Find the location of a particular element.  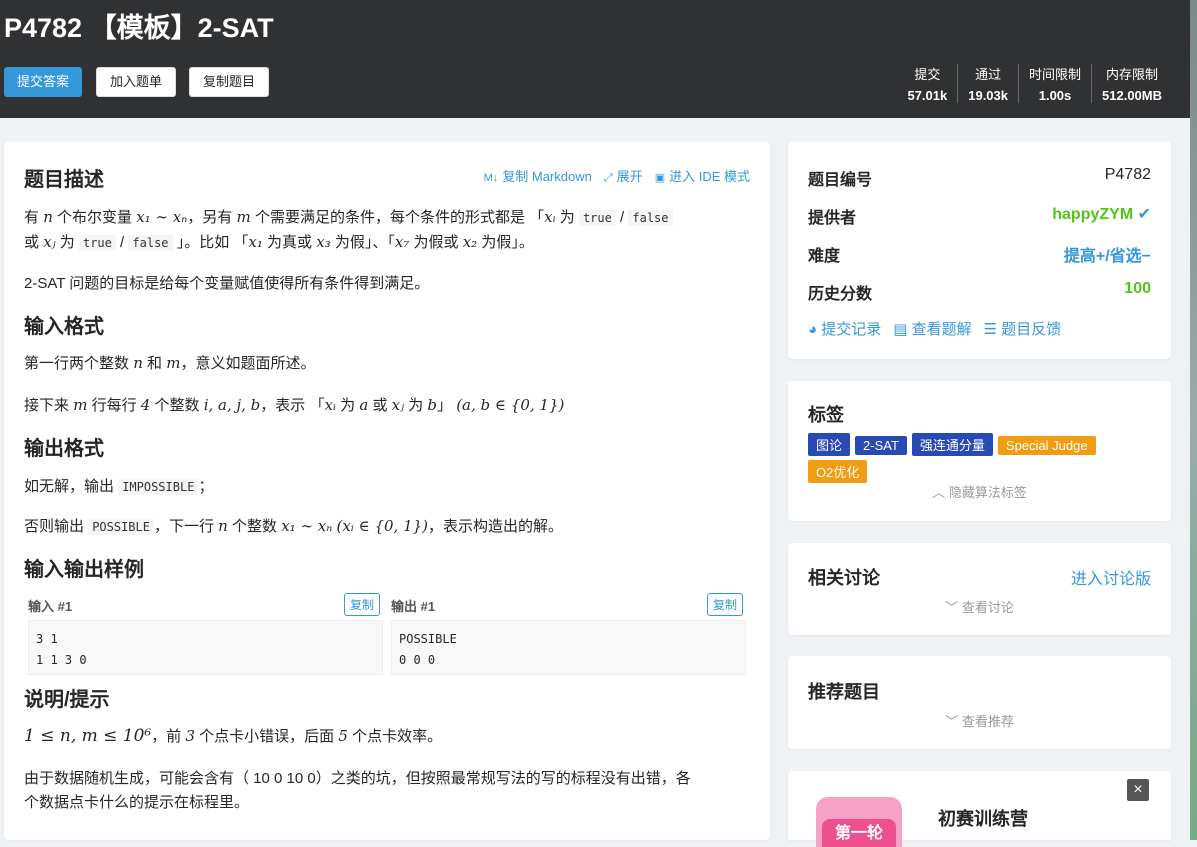

math: 1 ≤ n, m ≤ 10⁶ is located at coordinates (88, 736).